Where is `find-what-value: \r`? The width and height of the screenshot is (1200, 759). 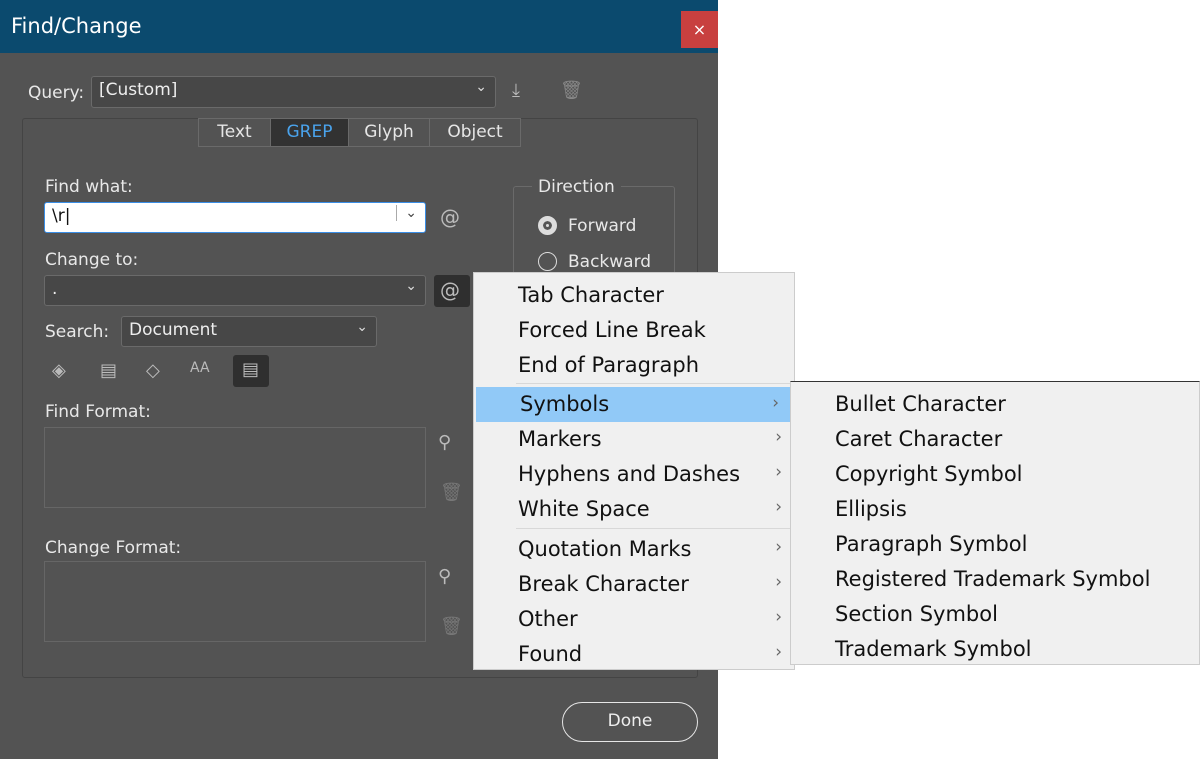 find-what-value: \r is located at coordinates (58, 216).